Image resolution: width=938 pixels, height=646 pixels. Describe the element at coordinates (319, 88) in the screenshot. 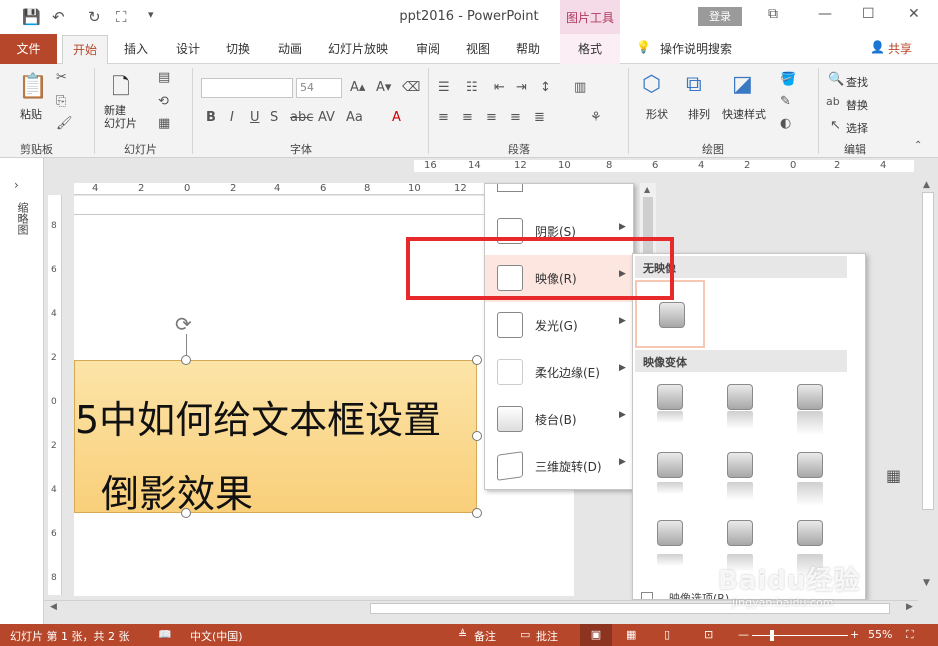

I see `font-size-combo: 54` at that location.